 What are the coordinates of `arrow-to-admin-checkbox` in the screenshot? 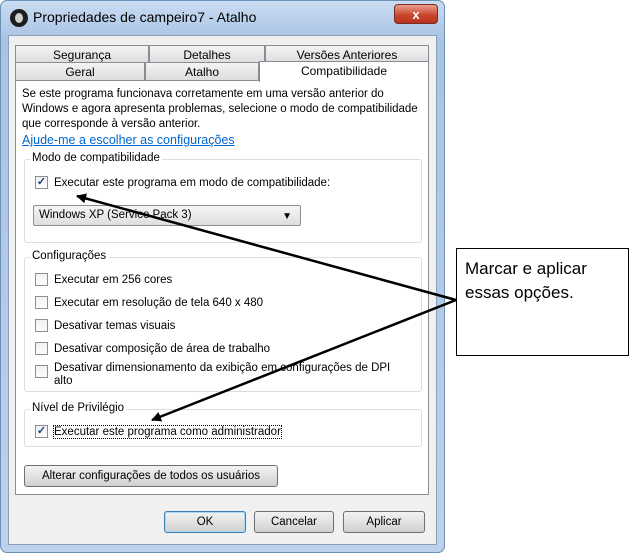 It's located at (304, 360).